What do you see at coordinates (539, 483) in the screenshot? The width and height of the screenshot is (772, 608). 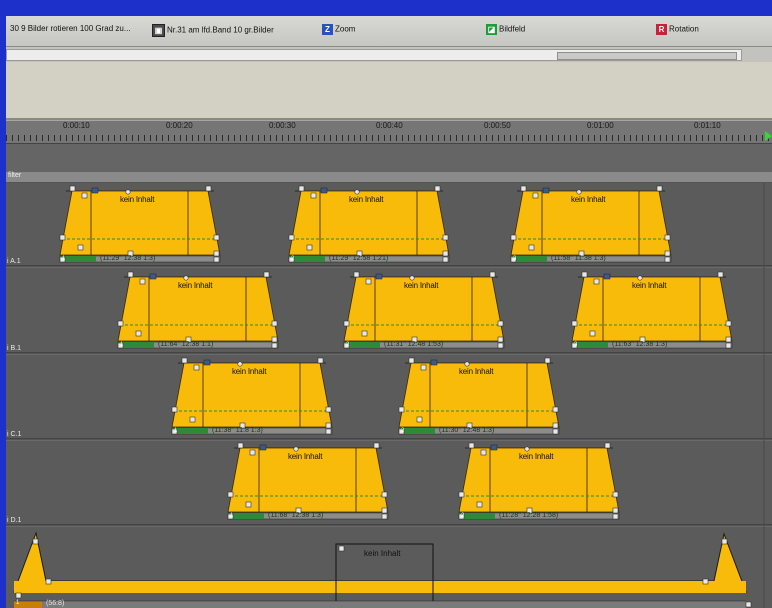 I see `effect-clip: kein Inhalt (11:28" 12:28 1:58) 2` at bounding box center [539, 483].